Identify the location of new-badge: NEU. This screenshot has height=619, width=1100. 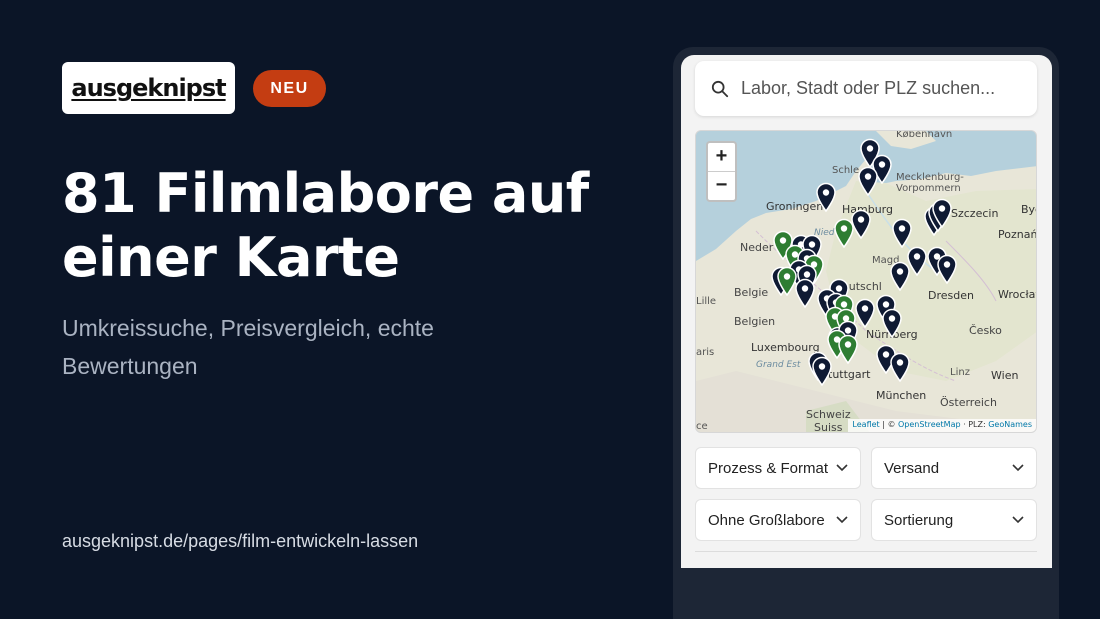
(289, 88).